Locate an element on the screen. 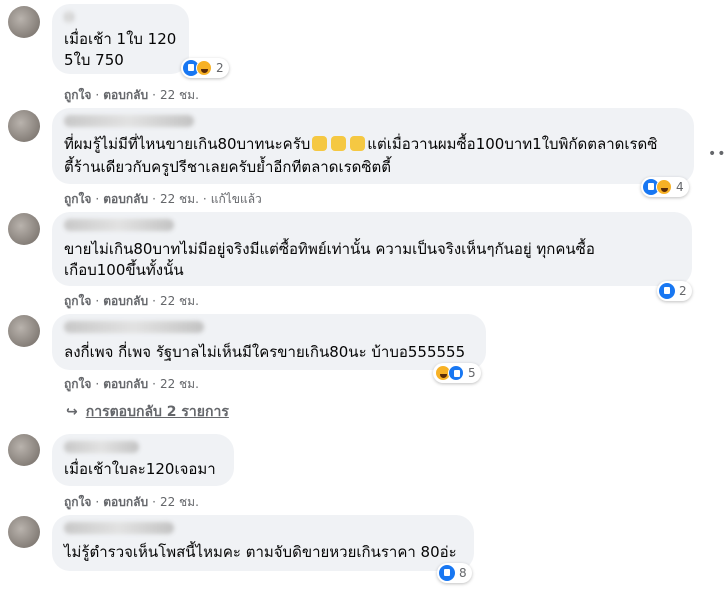  reaction-summary: 4 is located at coordinates (665, 187).